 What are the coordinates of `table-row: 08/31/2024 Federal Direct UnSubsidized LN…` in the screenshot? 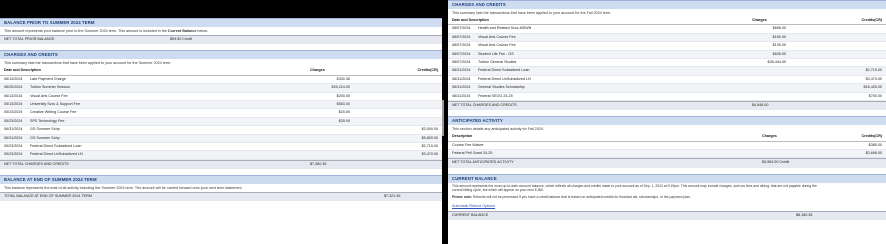 It's located at (667, 80).